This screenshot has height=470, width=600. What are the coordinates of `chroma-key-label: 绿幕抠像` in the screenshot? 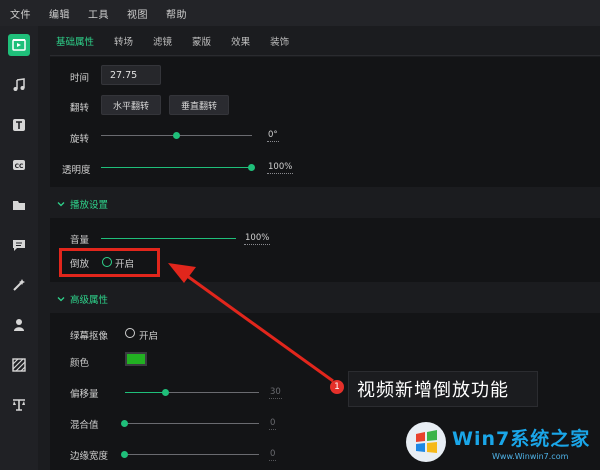 It's located at (89, 336).